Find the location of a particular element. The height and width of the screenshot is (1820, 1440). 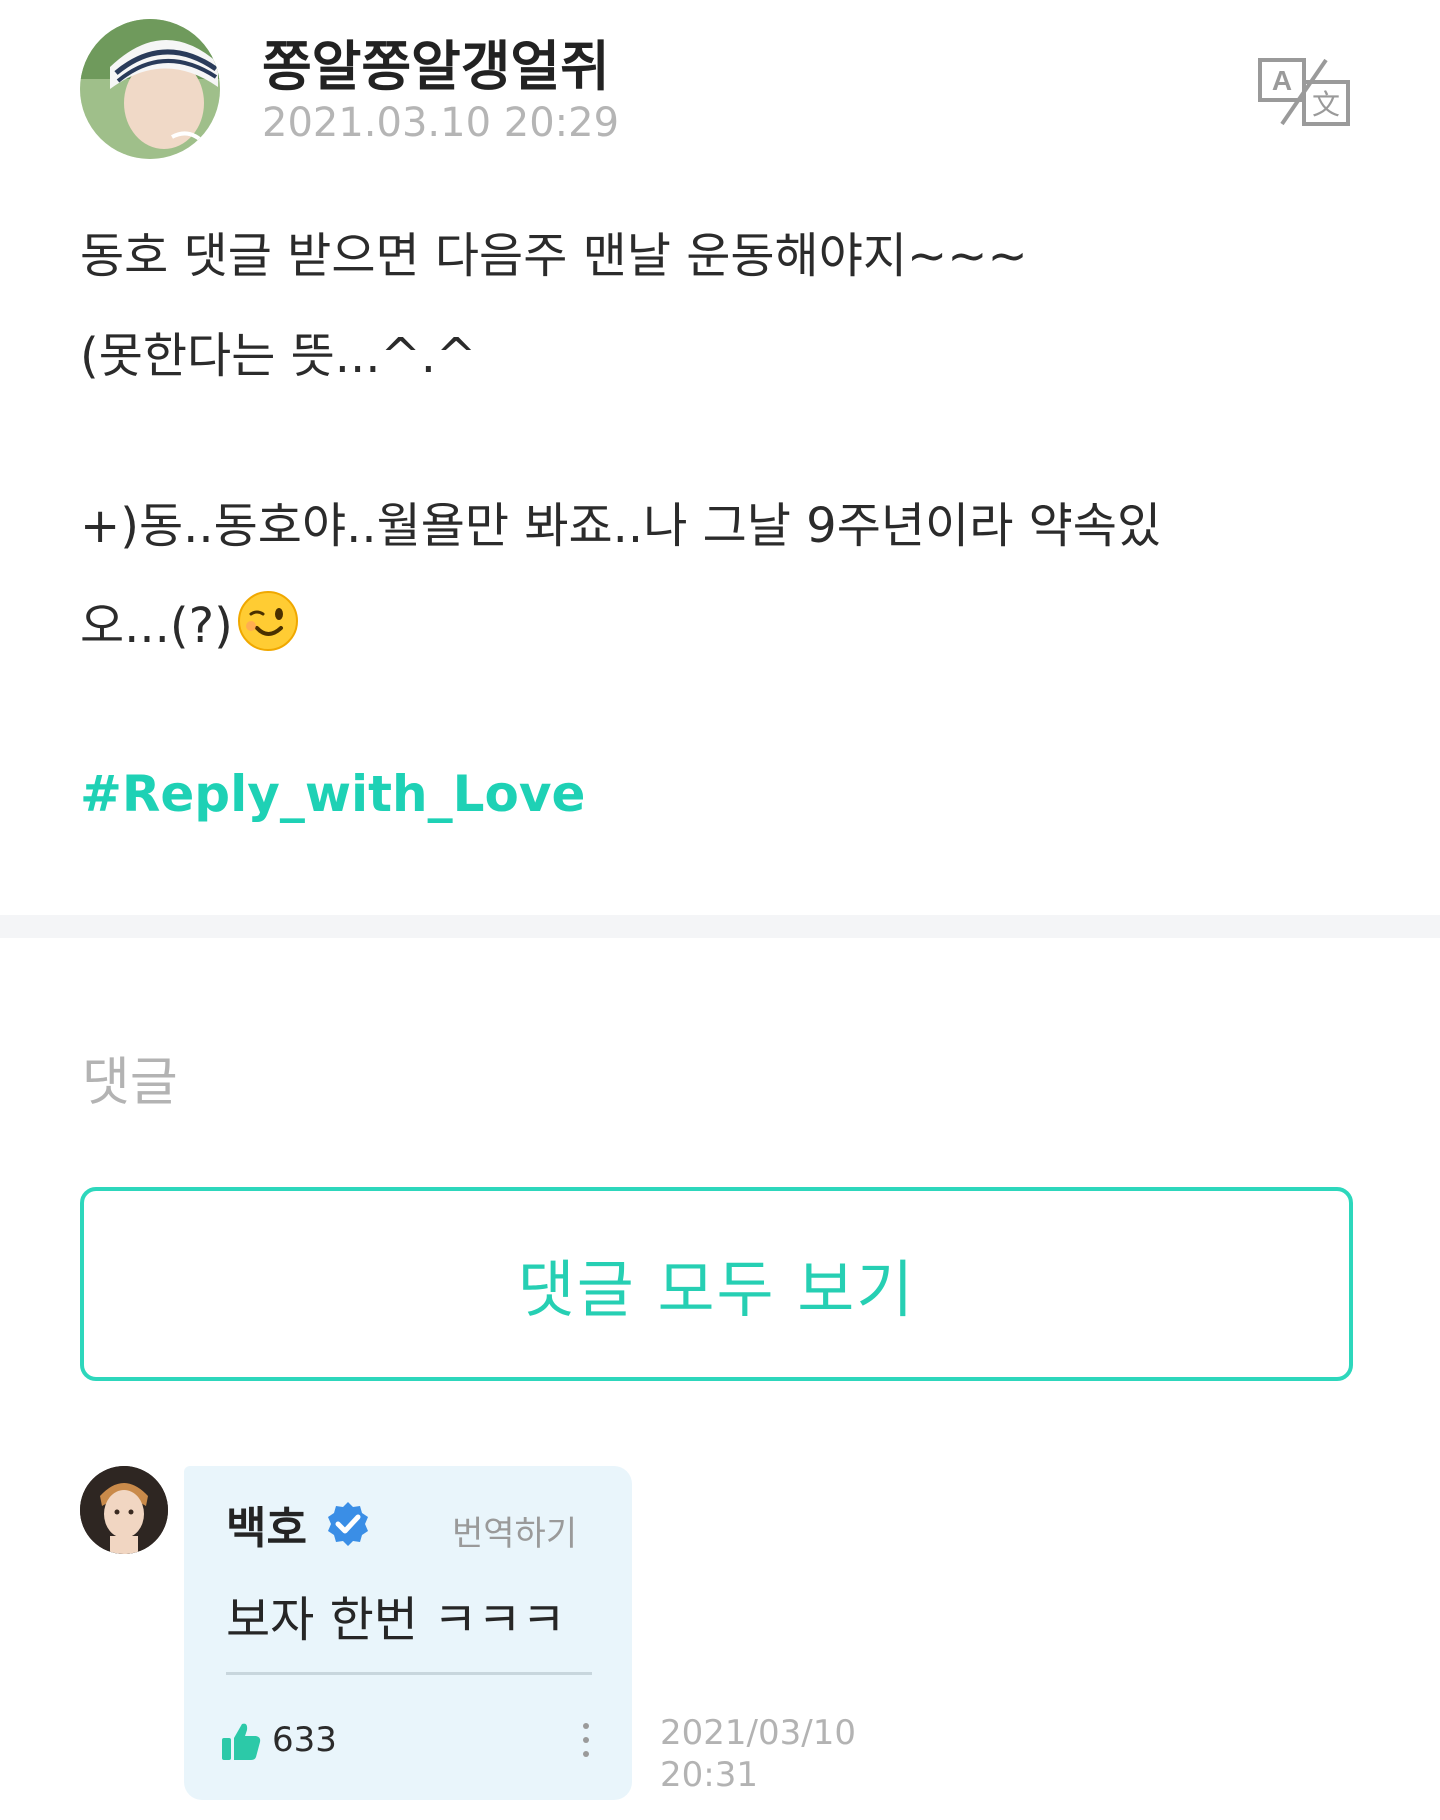

post-line-text: 오...(?) is located at coordinates (156, 626).